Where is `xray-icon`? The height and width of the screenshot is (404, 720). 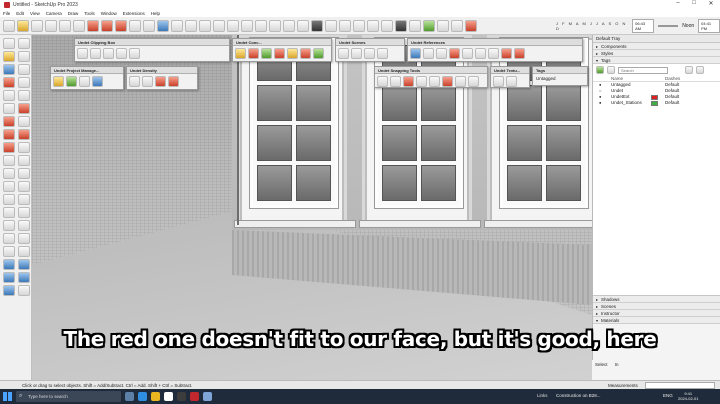 xray-icon is located at coordinates (317, 25).